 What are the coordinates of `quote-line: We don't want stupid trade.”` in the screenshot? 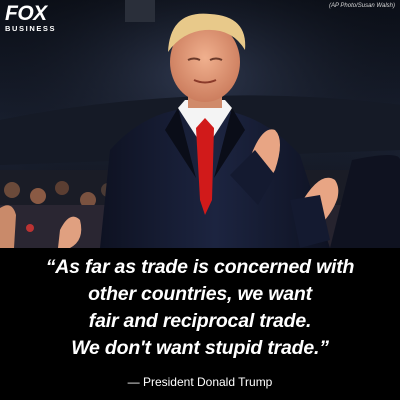 It's located at (200, 348).